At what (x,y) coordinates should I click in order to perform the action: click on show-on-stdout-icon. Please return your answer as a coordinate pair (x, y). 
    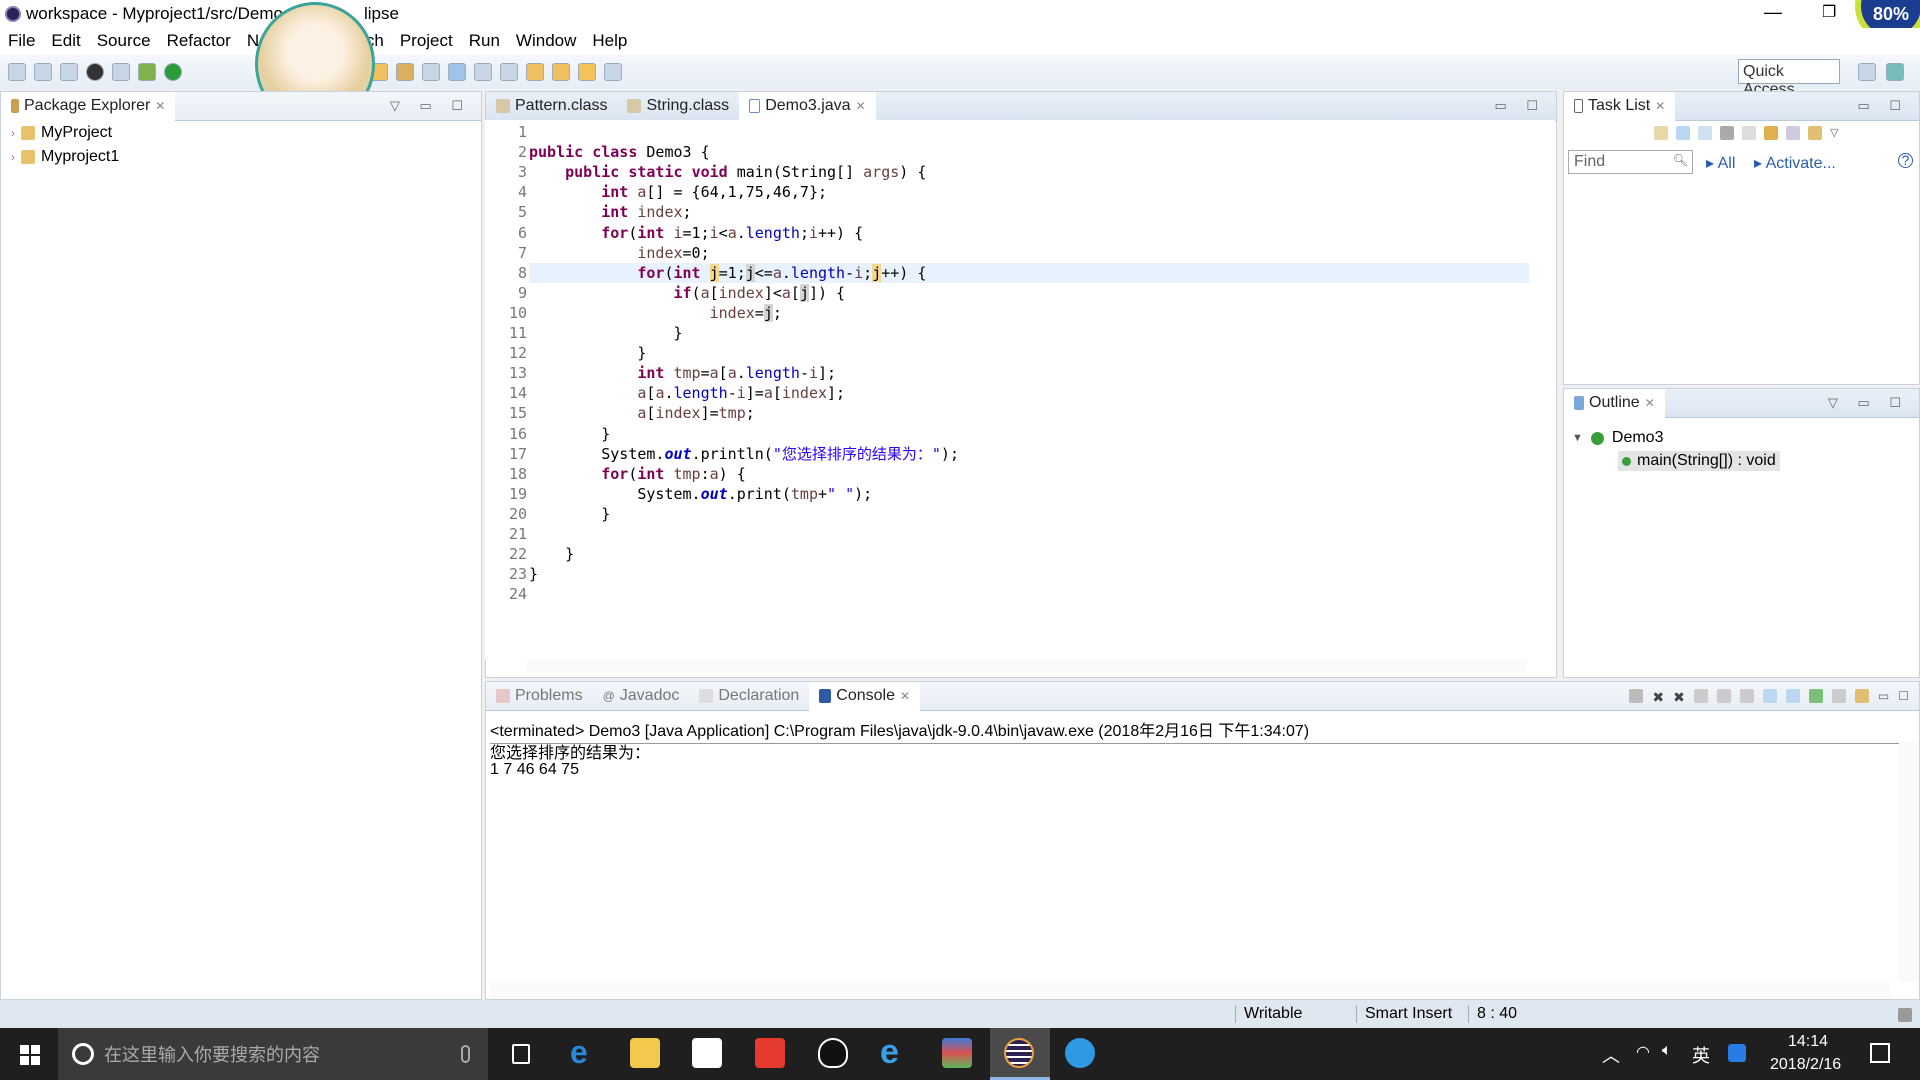
    Looking at the image, I should click on (1769, 696).